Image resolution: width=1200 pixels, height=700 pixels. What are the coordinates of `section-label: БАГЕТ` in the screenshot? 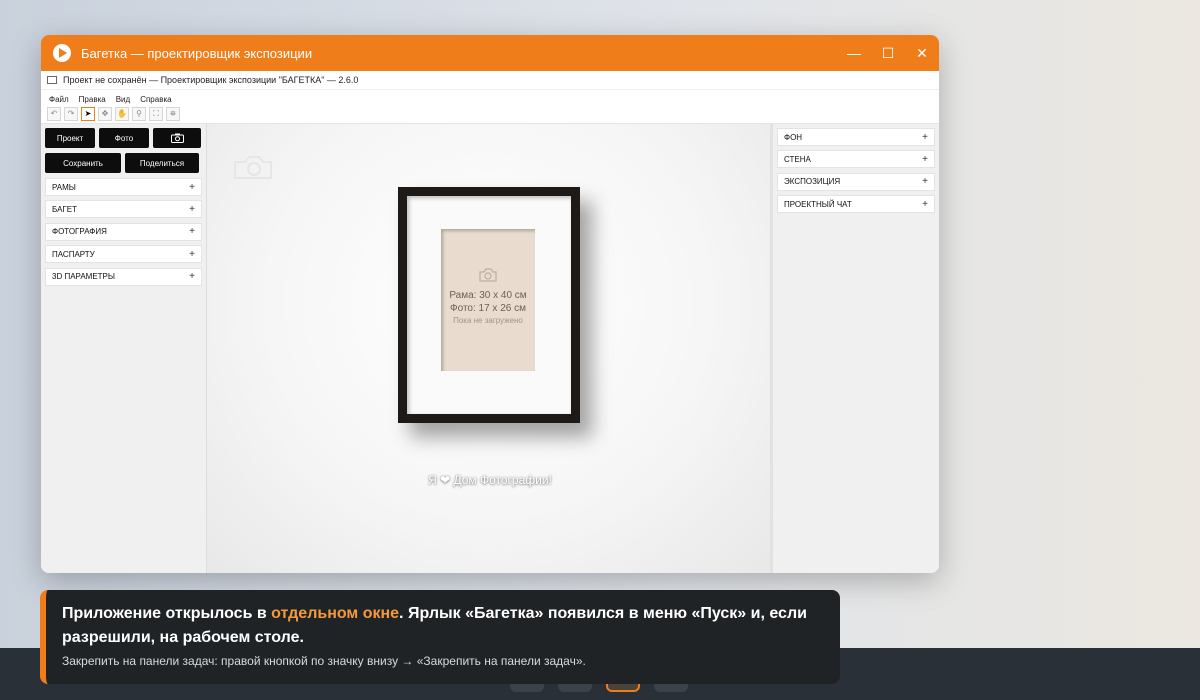 It's located at (64, 209).